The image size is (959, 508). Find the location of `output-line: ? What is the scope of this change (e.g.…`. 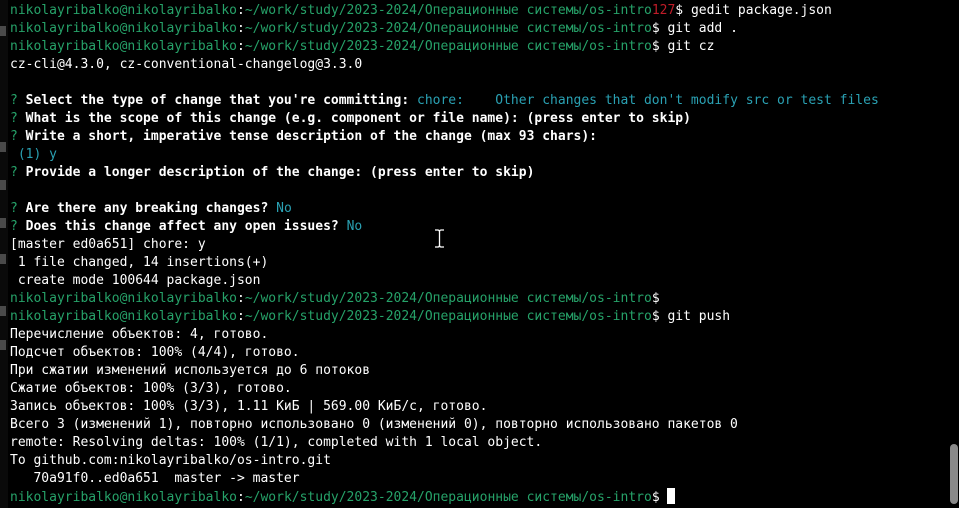

output-line: ? What is the scope of this change (e.g.… is located at coordinates (350, 118).